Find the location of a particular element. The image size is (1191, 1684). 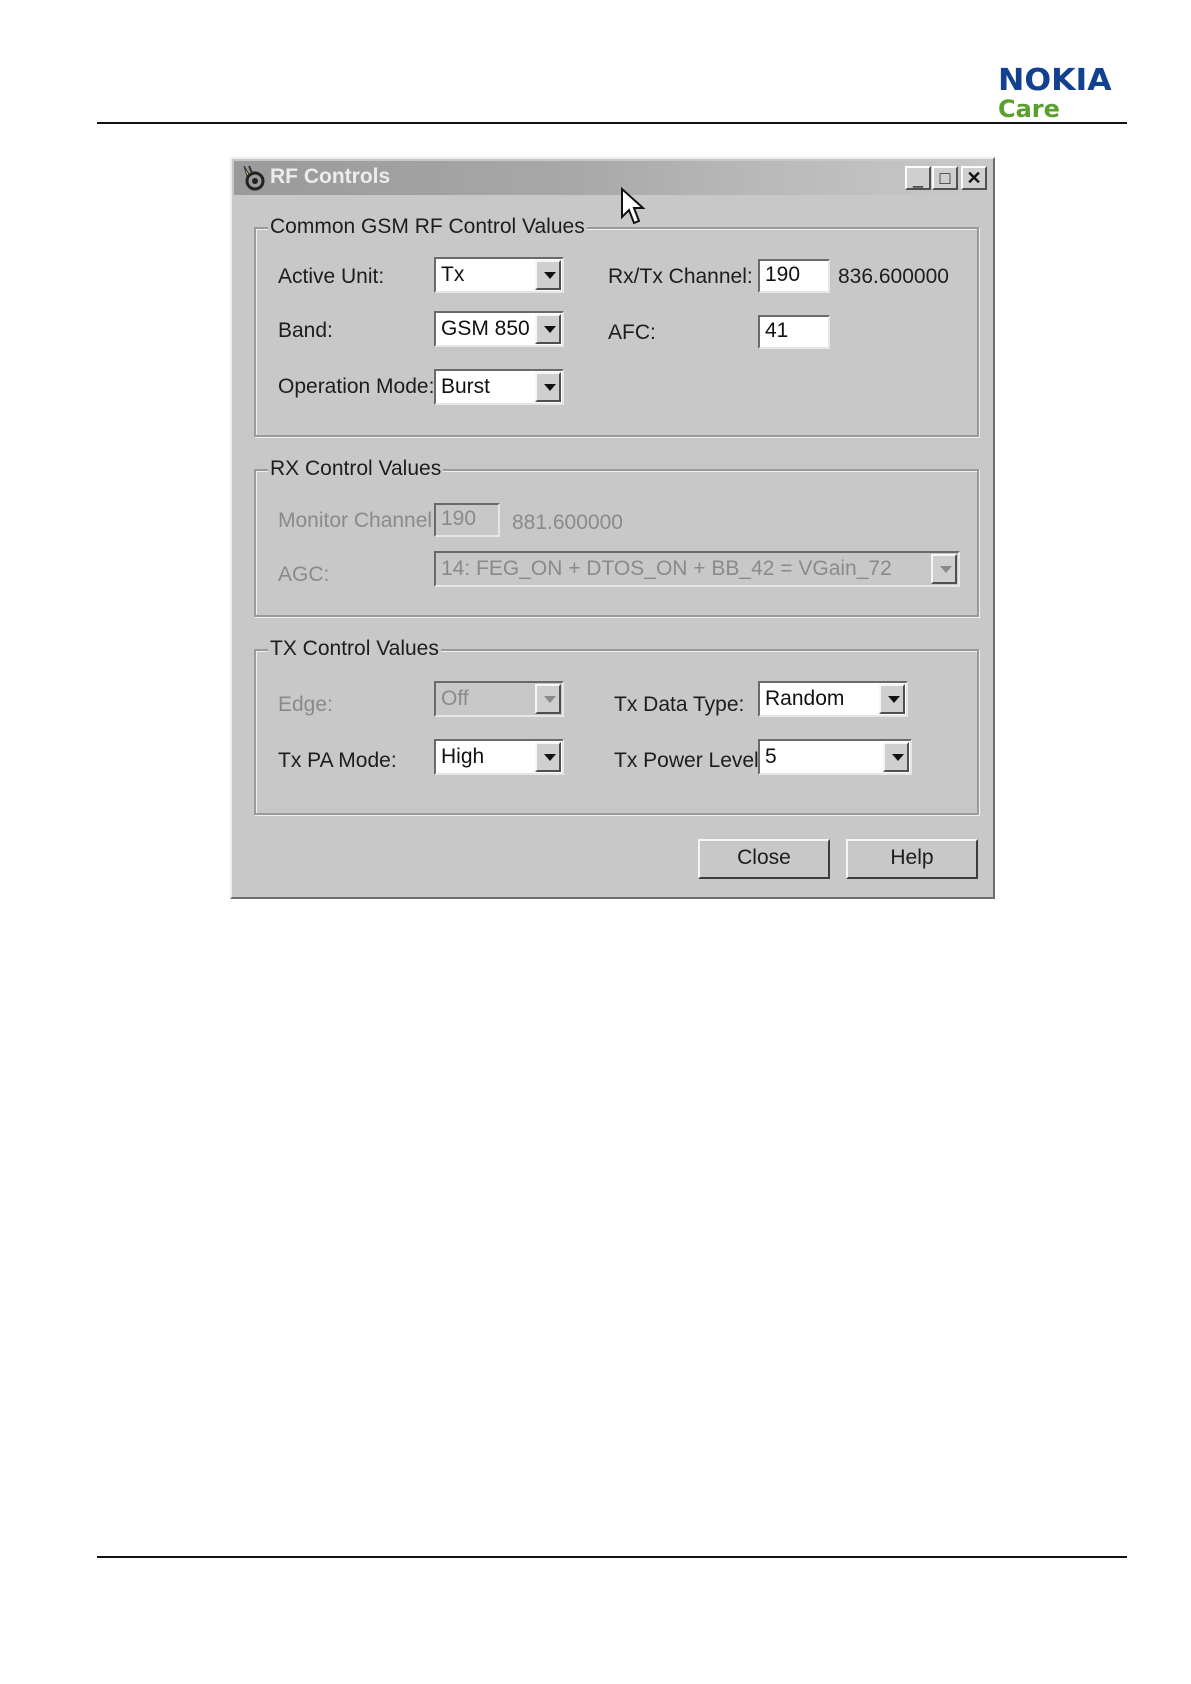

tx-pa-mode-value: High is located at coordinates (463, 756).